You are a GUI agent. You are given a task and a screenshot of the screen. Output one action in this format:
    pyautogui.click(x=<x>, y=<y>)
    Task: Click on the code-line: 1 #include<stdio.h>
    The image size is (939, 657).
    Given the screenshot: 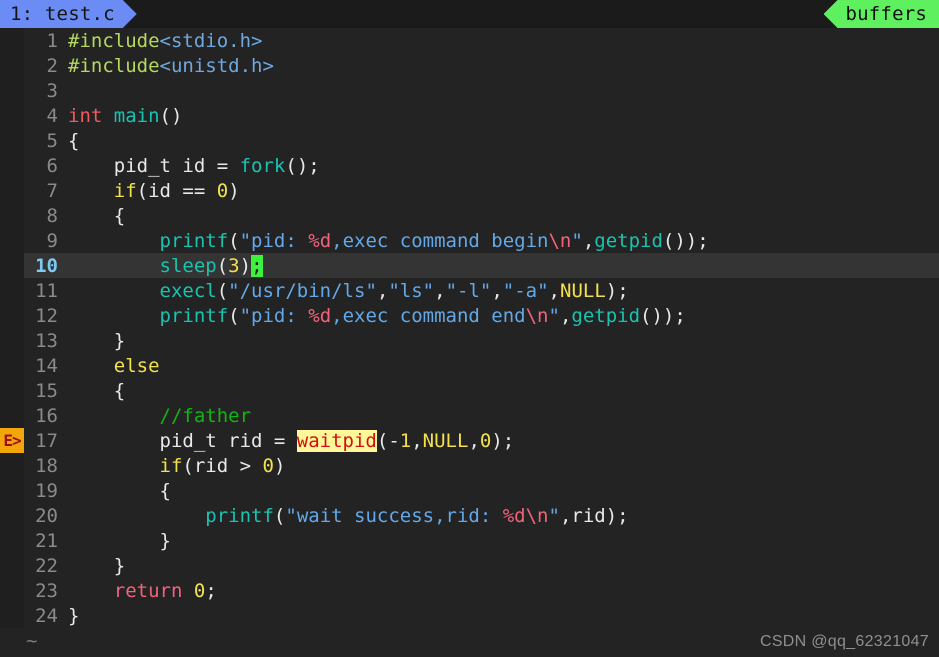 What is the action you would take?
    pyautogui.click(x=469, y=40)
    